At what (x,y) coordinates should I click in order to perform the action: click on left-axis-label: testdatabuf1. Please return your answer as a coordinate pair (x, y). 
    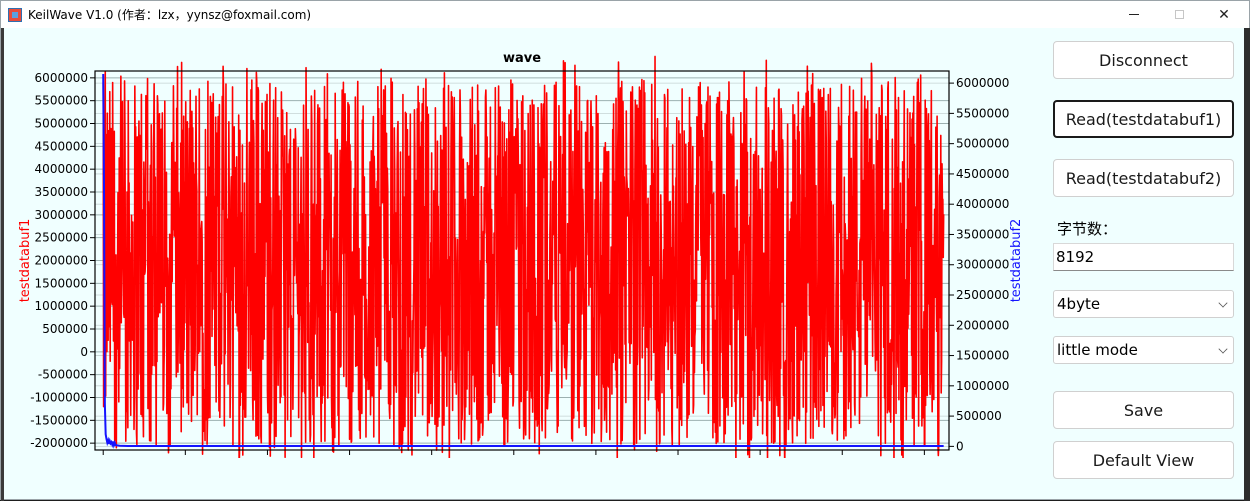
    Looking at the image, I should click on (25, 261).